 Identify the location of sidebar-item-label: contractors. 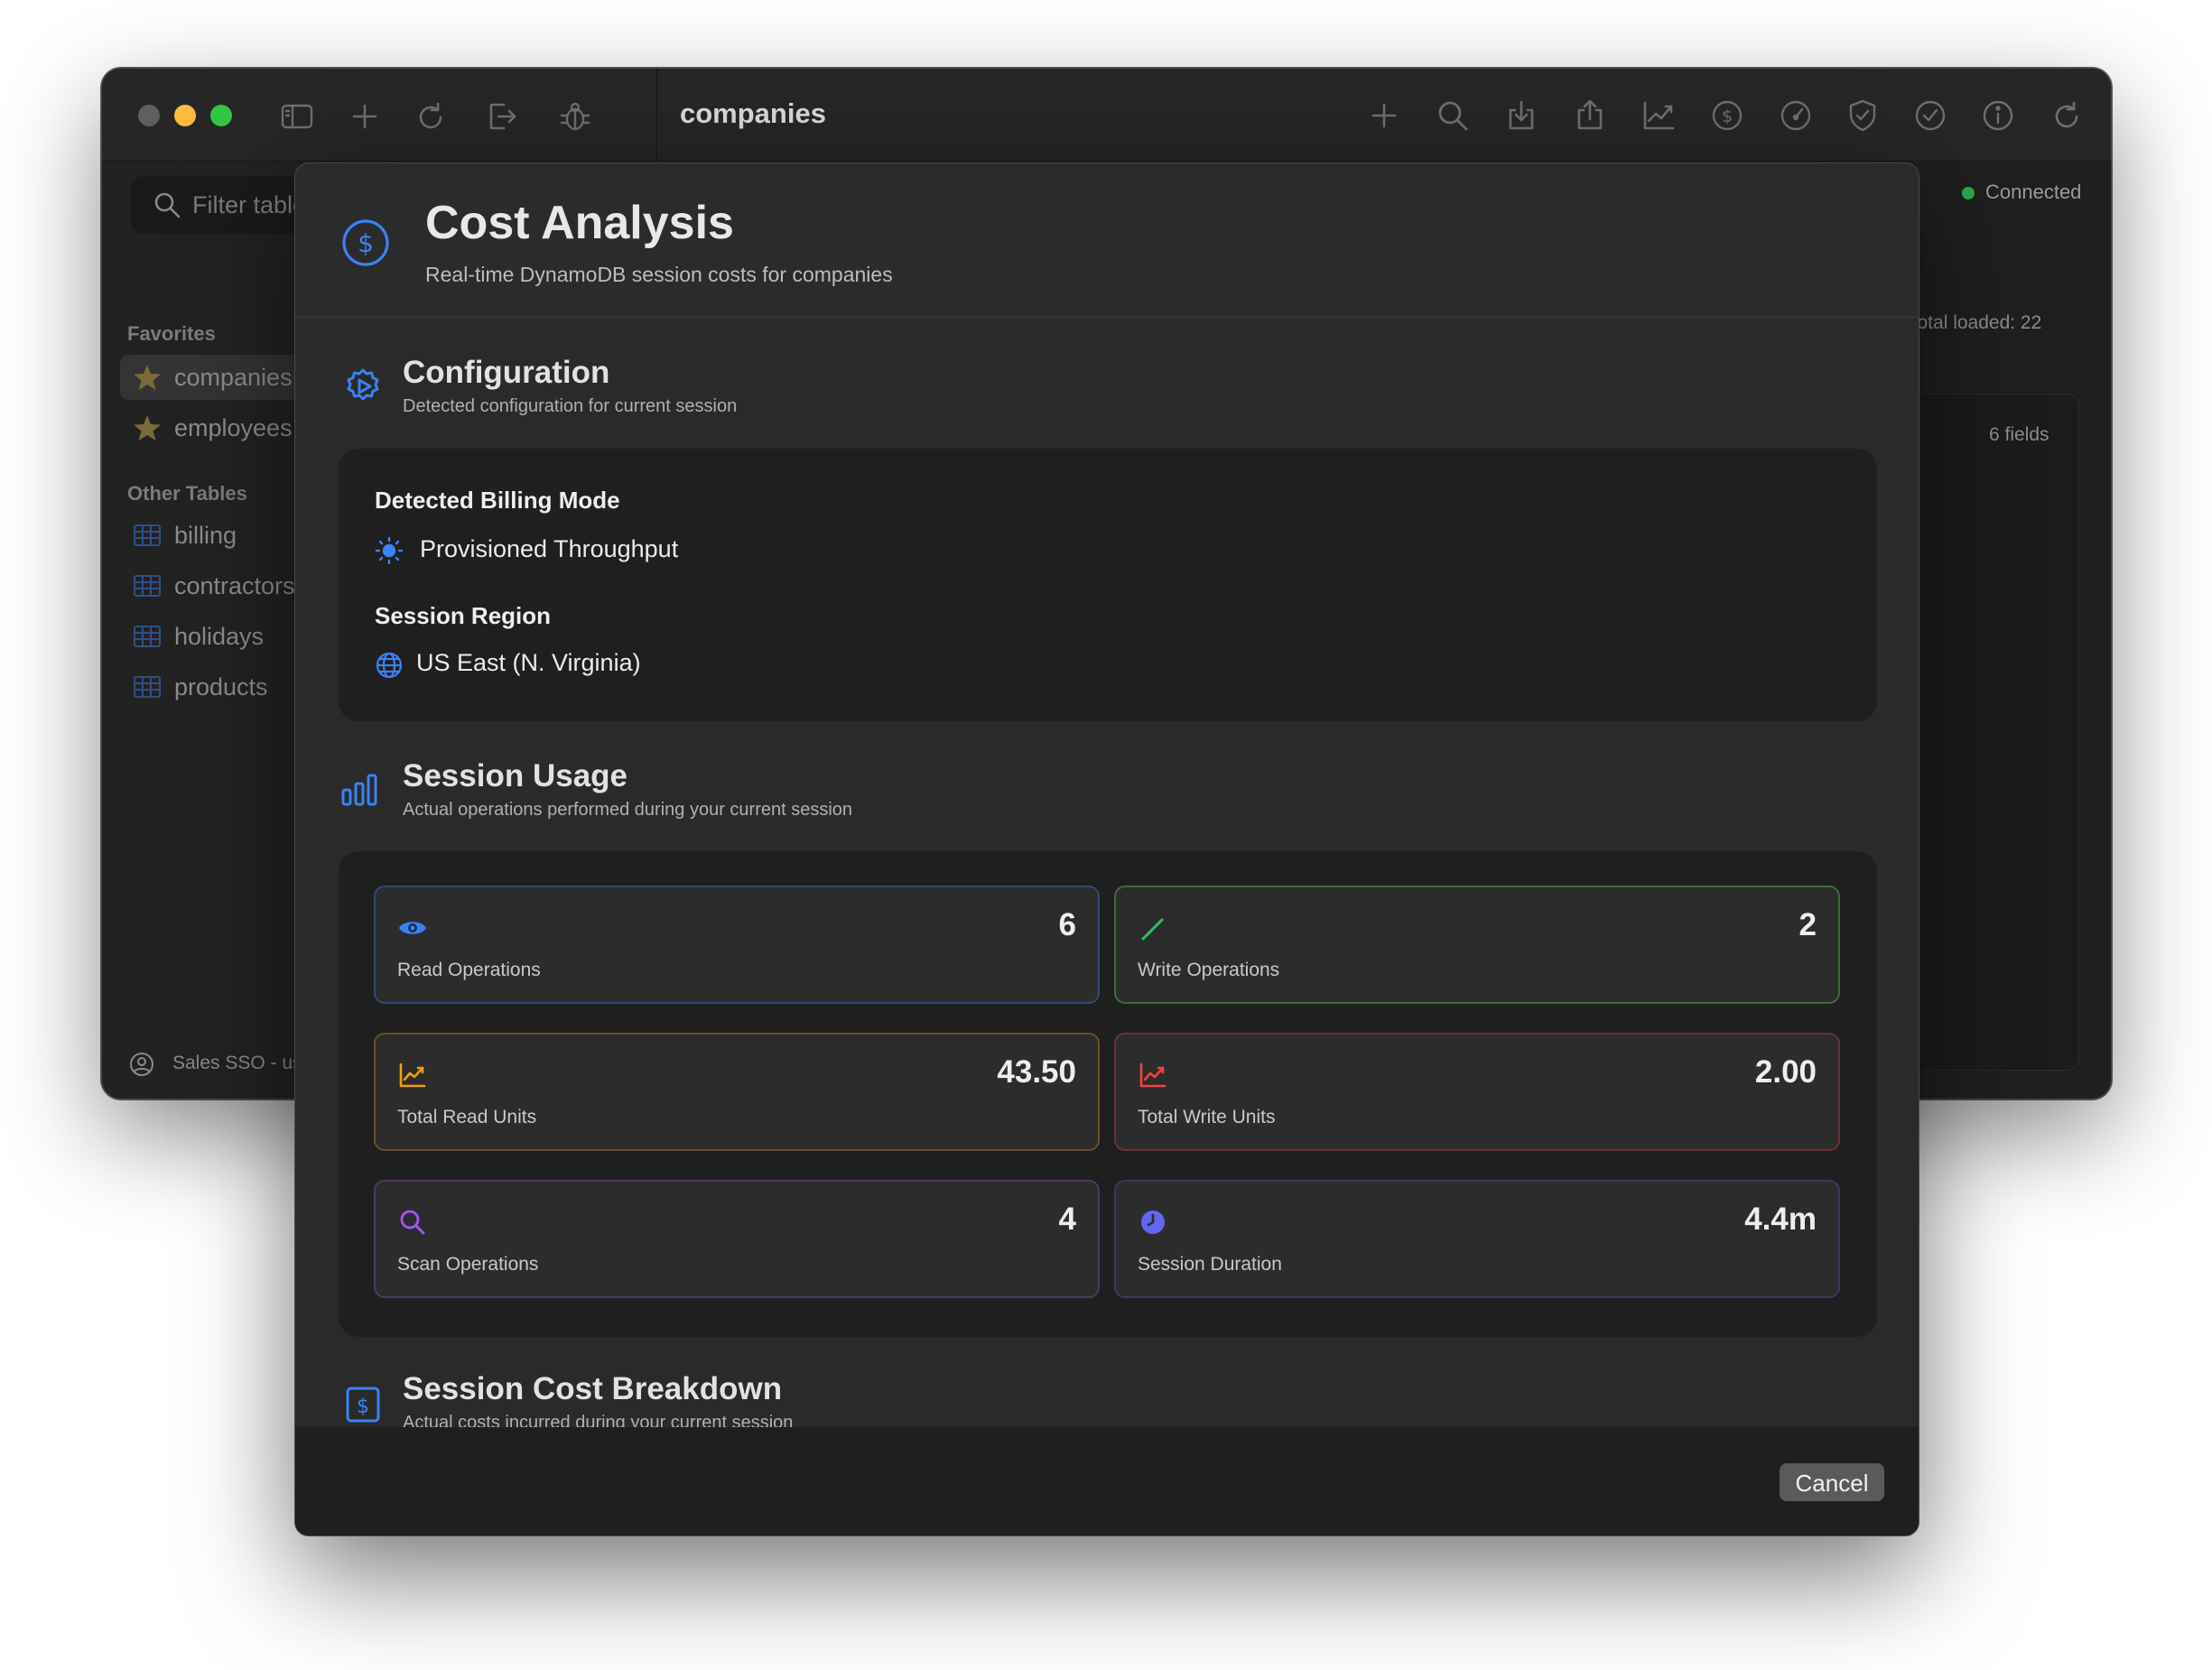
(234, 585).